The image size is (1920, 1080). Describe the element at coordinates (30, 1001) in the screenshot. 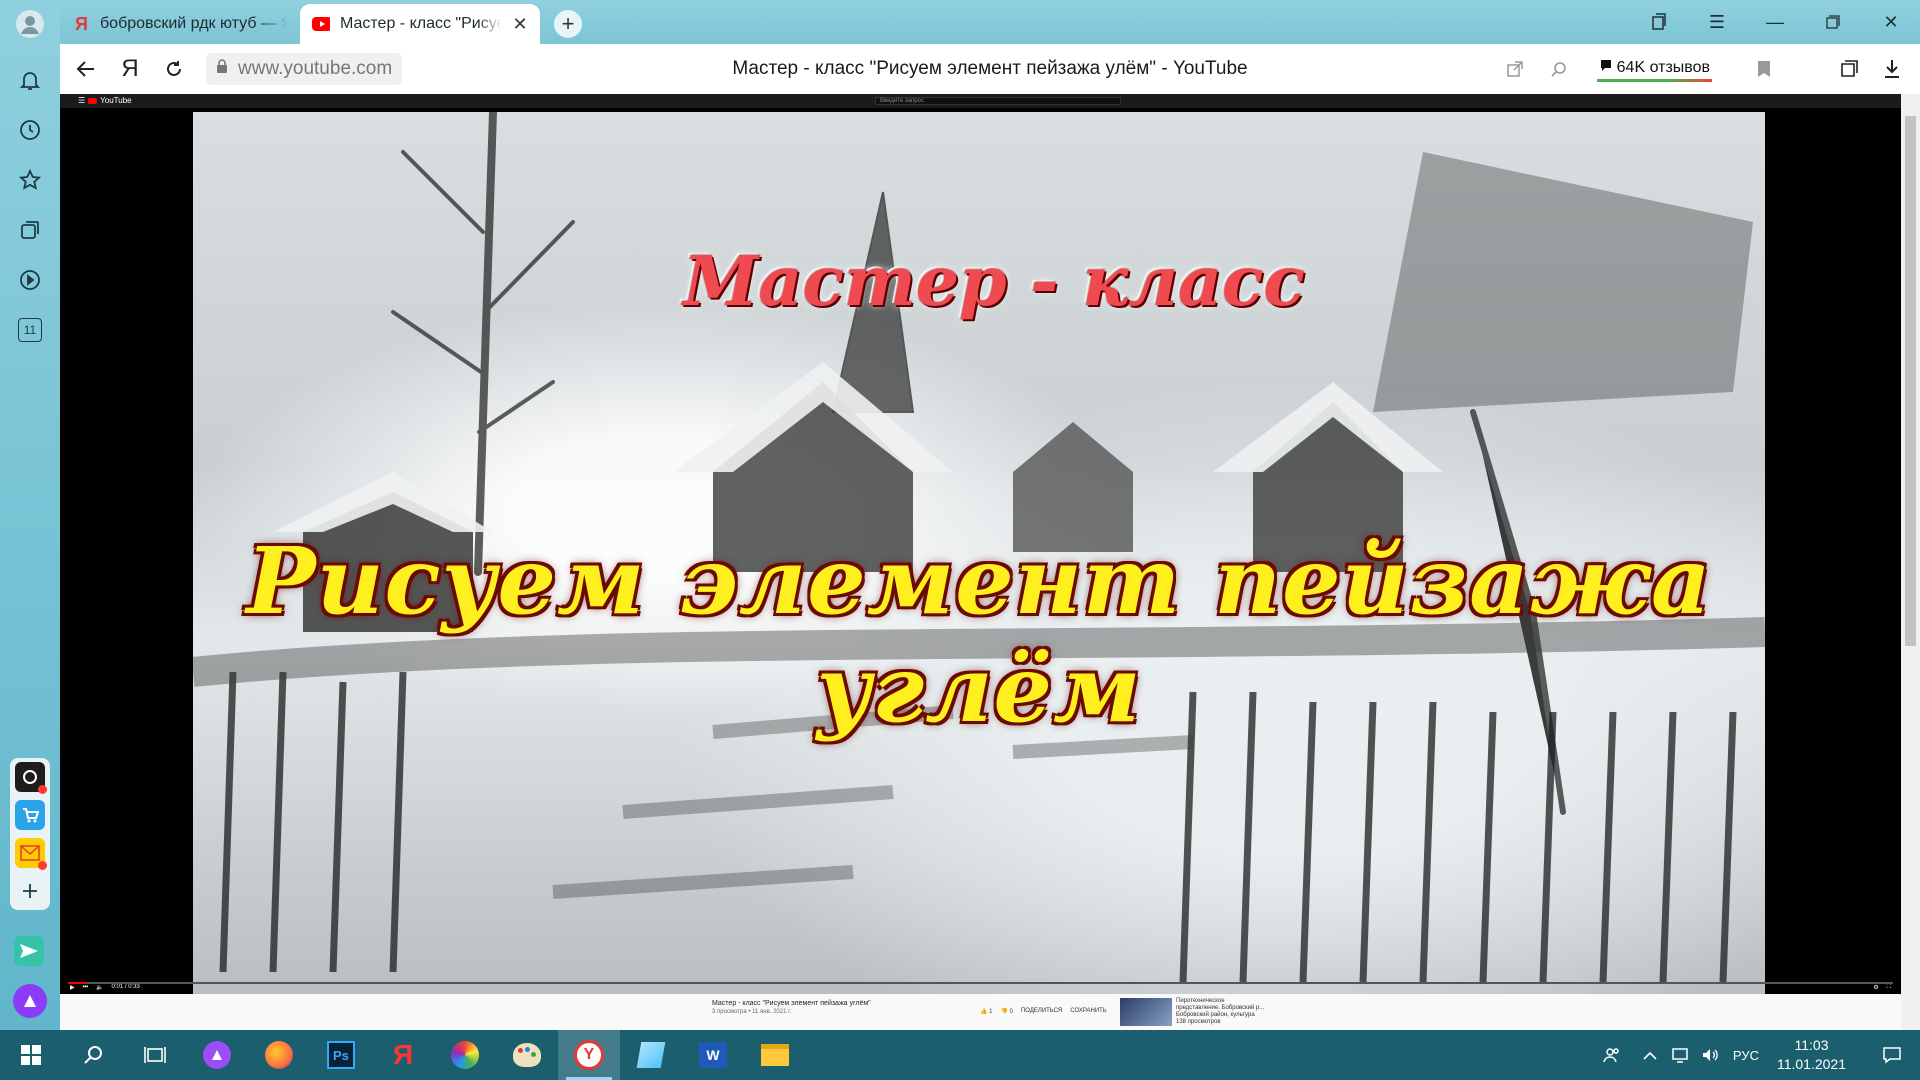

I see `alice-assistant-icon` at that location.